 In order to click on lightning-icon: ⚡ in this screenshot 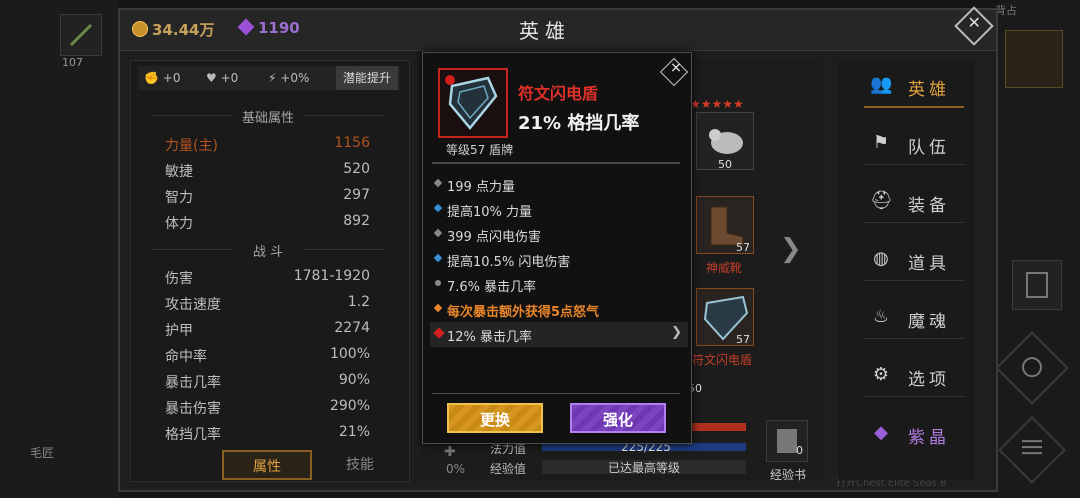, I will do `click(272, 78)`.